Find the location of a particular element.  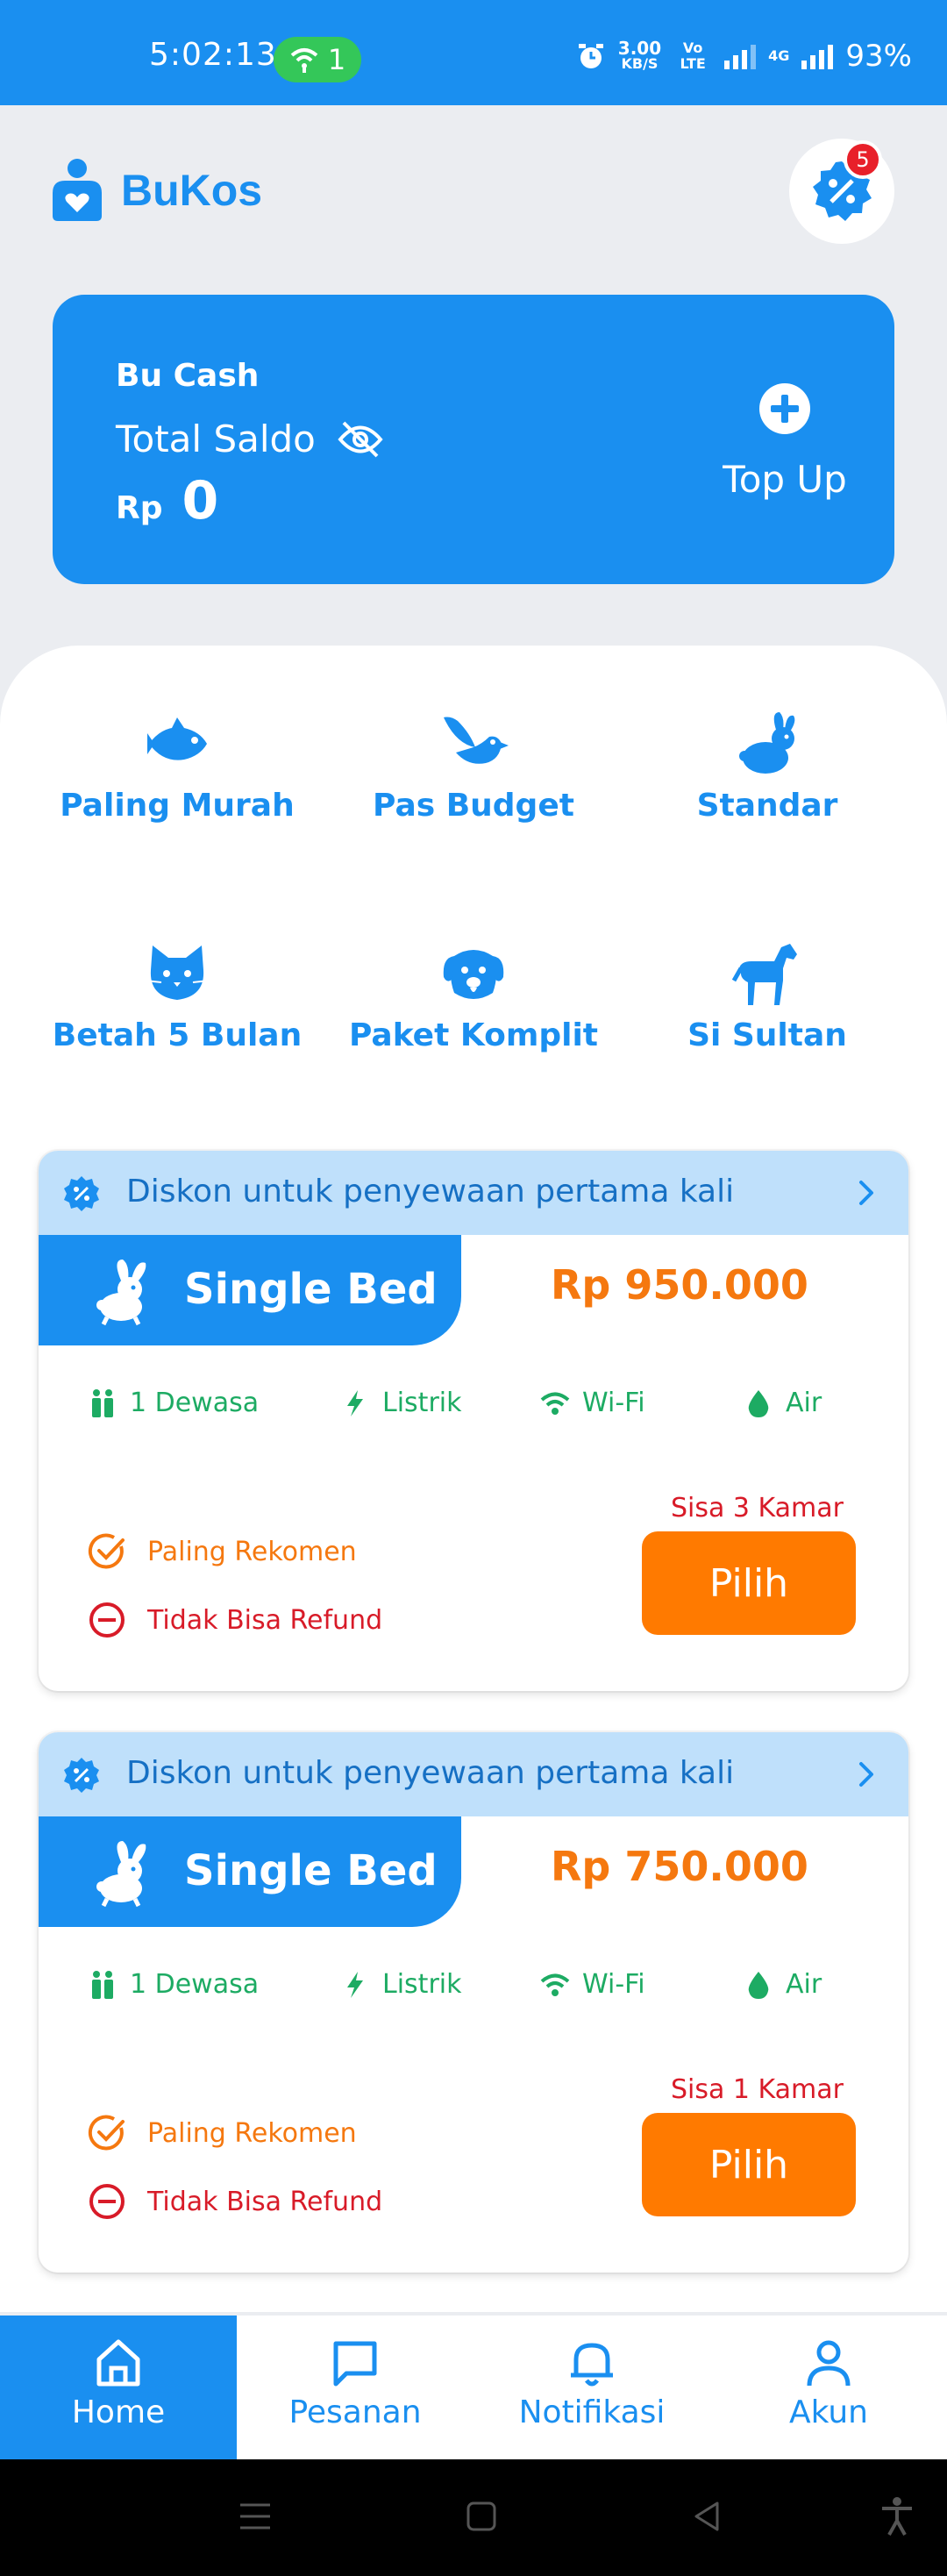

facility-electricity: Listrik is located at coordinates (400, 1403).